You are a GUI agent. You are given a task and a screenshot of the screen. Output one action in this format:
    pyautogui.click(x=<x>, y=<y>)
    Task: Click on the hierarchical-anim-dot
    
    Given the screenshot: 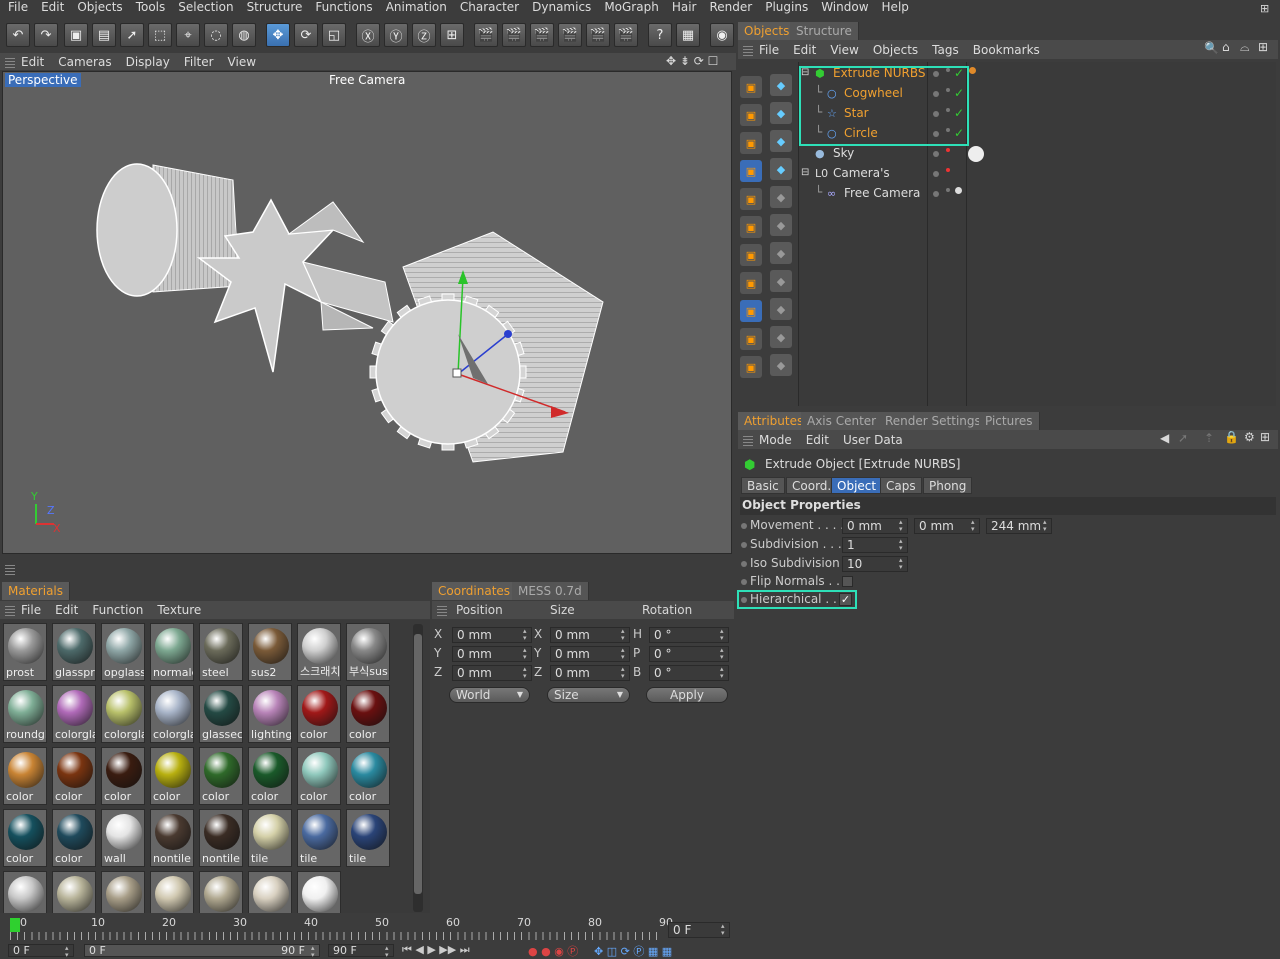 What is the action you would take?
    pyautogui.click(x=744, y=600)
    